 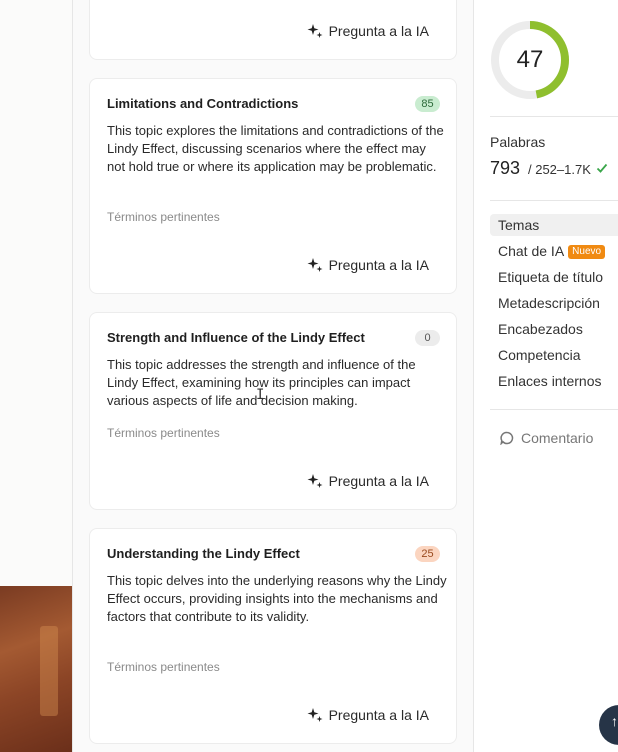 I want to click on topic-score-badge: 0, so click(x=427, y=338).